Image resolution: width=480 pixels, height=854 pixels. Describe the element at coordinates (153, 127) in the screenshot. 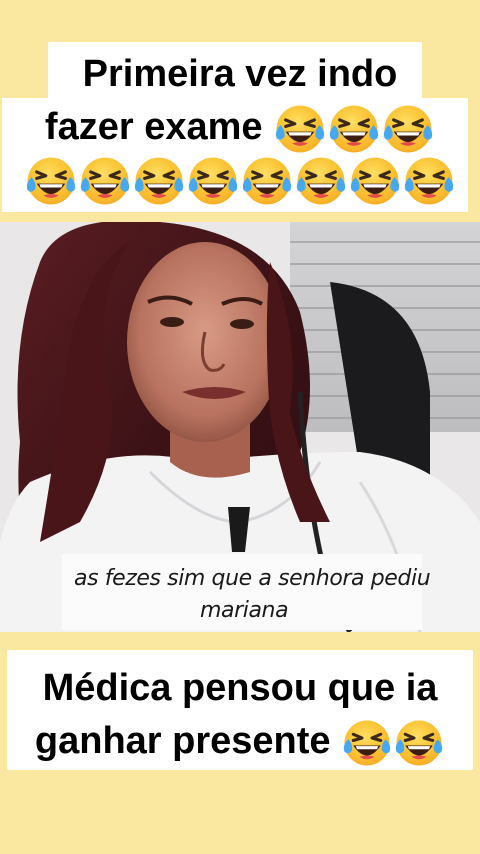

I see `top-caption-line2: fazer exame` at that location.